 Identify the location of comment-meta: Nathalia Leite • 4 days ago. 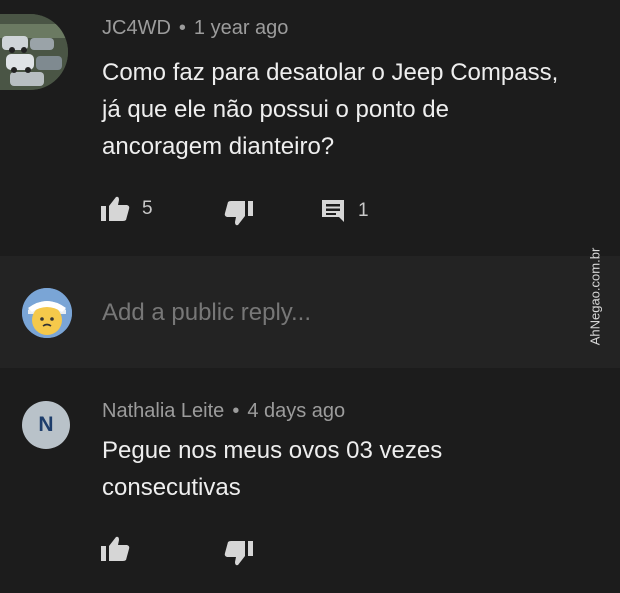
(223, 411).